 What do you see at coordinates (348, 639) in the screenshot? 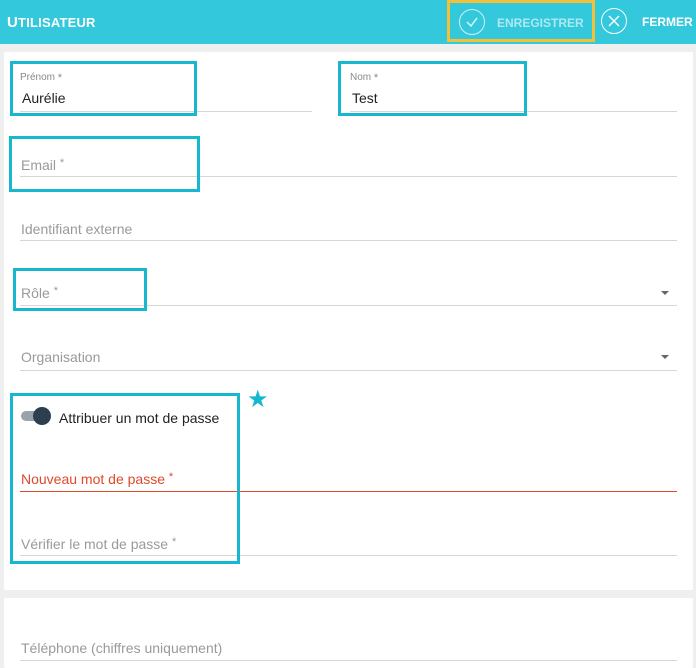
I see `phone-input: Téléphone (chiffres uniquement)` at bounding box center [348, 639].